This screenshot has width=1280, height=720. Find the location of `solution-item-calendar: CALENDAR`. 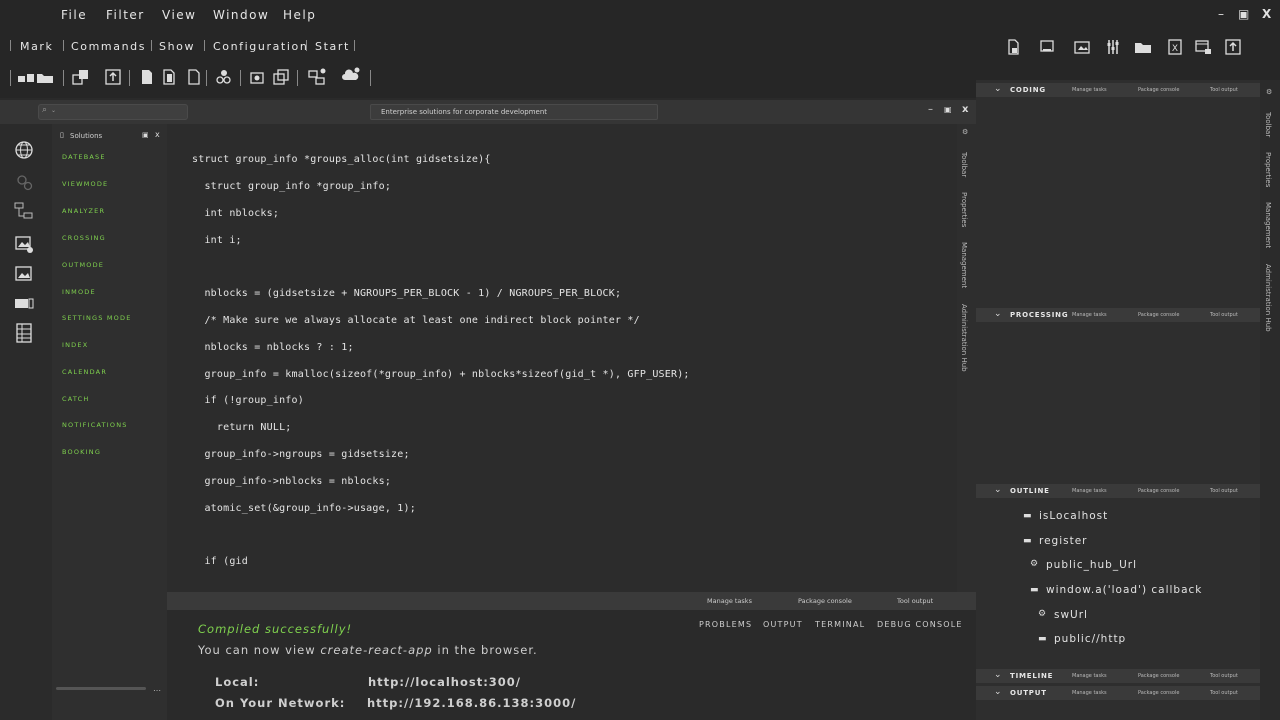

solution-item-calendar: CALENDAR is located at coordinates (84, 372).